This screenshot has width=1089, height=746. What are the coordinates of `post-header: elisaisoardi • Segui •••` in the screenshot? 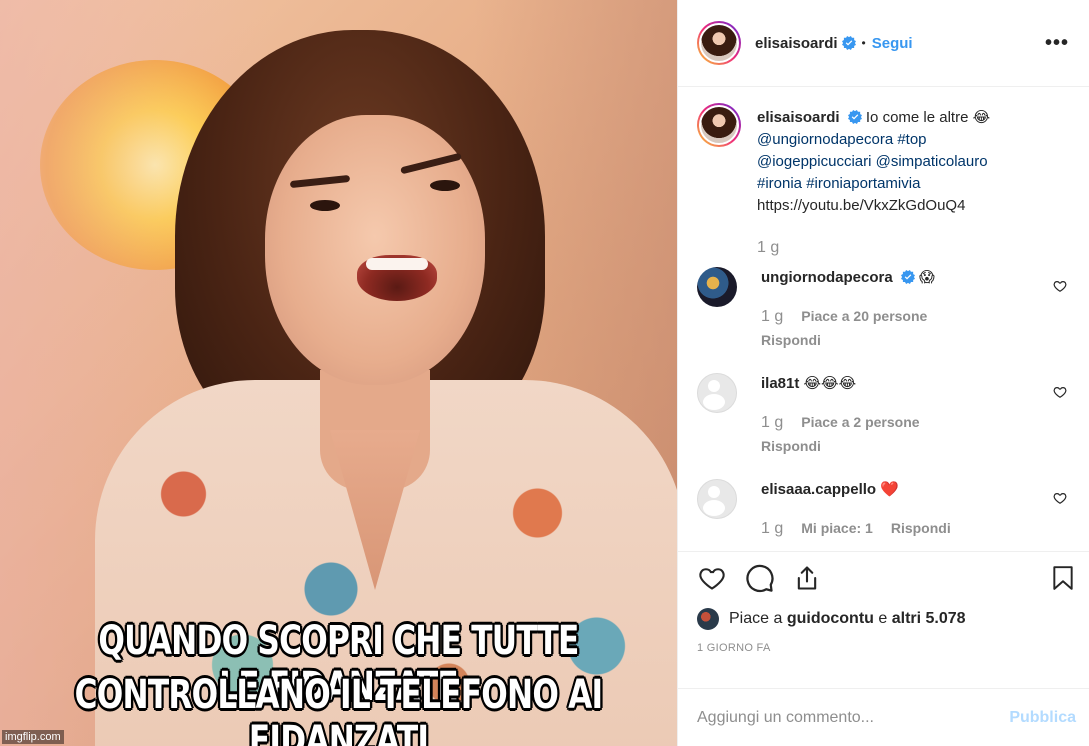 It's located at (883, 43).